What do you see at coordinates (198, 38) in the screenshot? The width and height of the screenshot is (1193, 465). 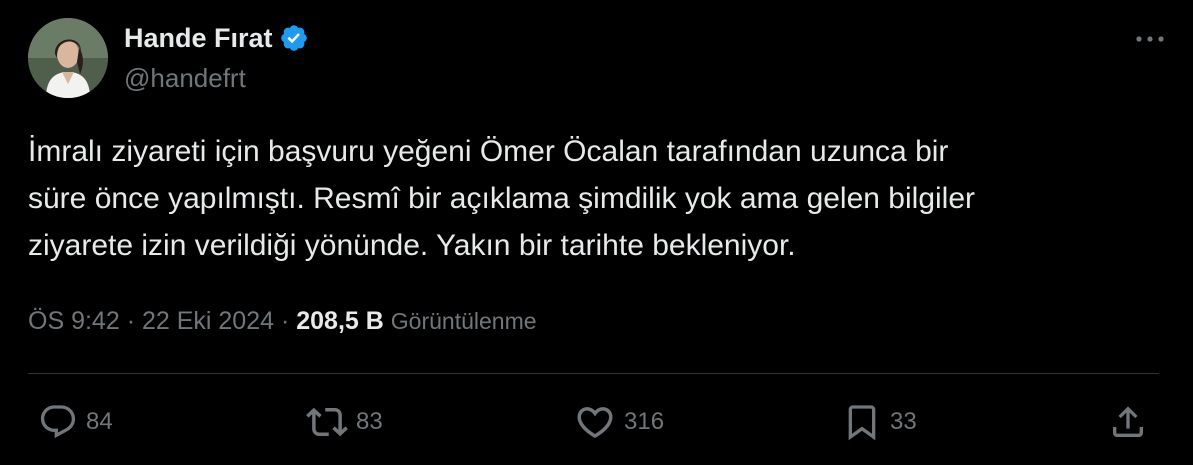 I see `display-name: Hande Fırat` at bounding box center [198, 38].